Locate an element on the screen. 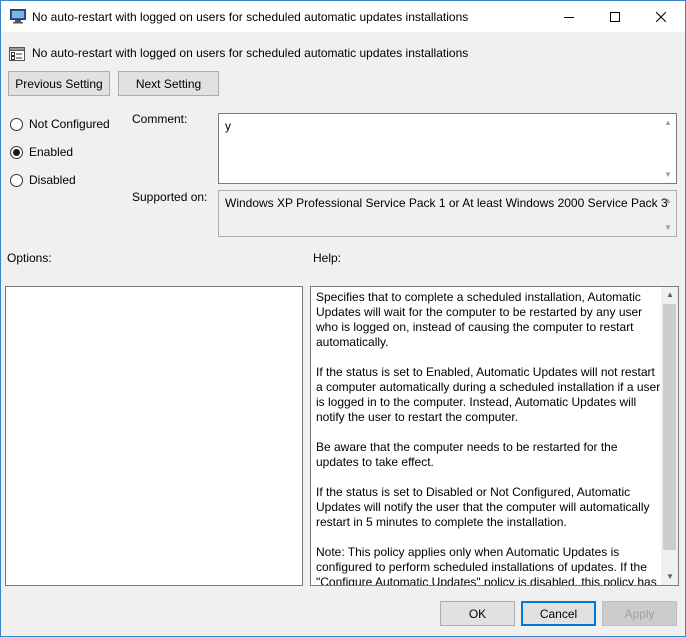 The image size is (686, 637). radio-disabled-indicator is located at coordinates (16, 180).